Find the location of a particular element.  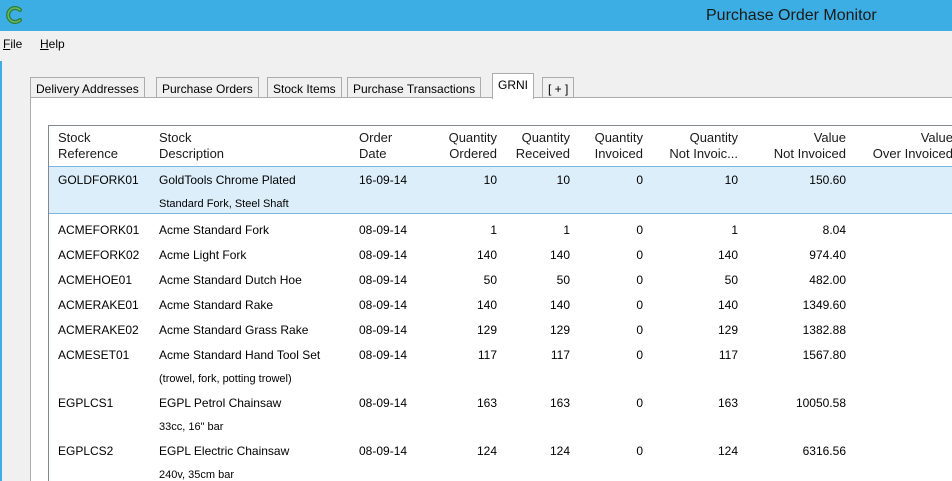

quantity-ordered-cell: 1 is located at coordinates (493, 230).